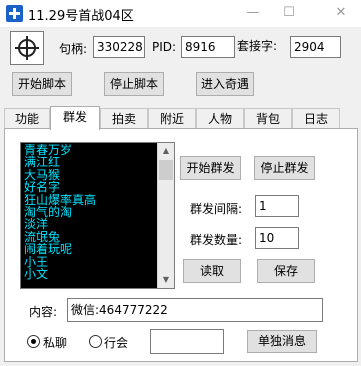  I want to click on close-button: ✕, so click(341, 13).